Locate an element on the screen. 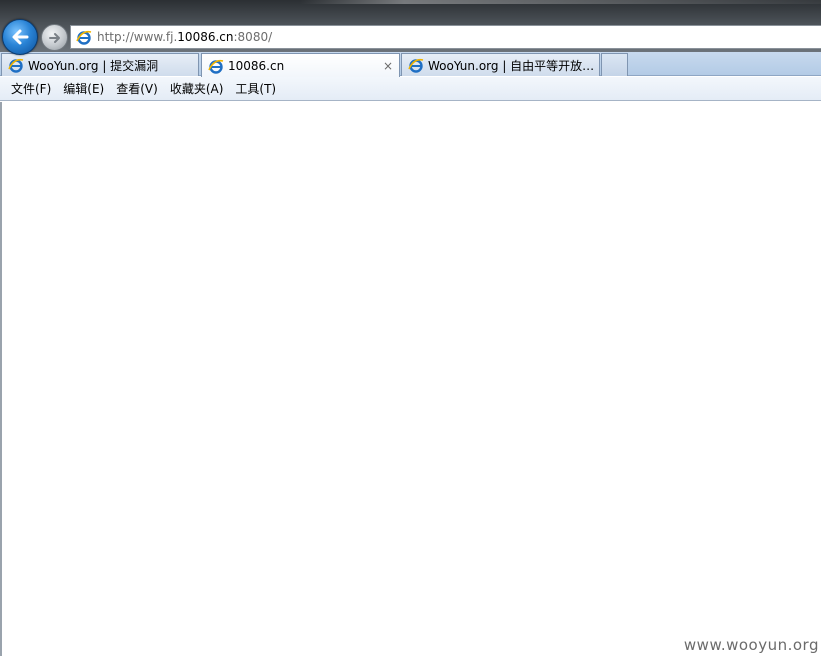 The height and width of the screenshot is (656, 821). url-text: http://www.fj.10086.cn:8080/ is located at coordinates (184, 37).